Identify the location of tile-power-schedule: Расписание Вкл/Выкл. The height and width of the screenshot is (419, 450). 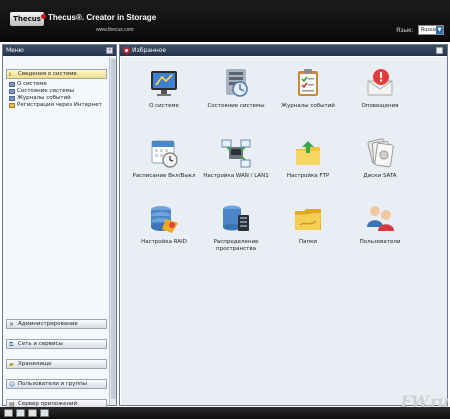
(164, 166).